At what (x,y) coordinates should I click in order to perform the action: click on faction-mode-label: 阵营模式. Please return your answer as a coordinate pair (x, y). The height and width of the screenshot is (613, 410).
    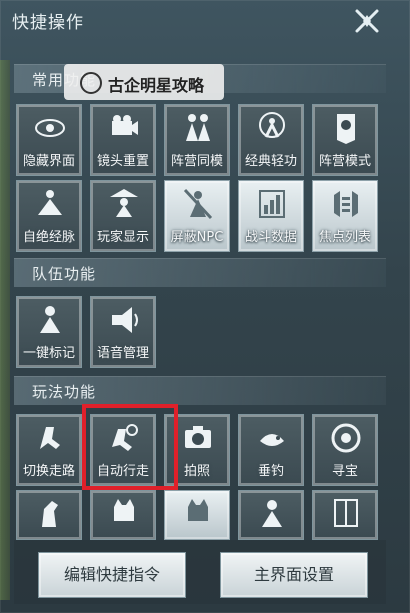
    Looking at the image, I should click on (344, 161).